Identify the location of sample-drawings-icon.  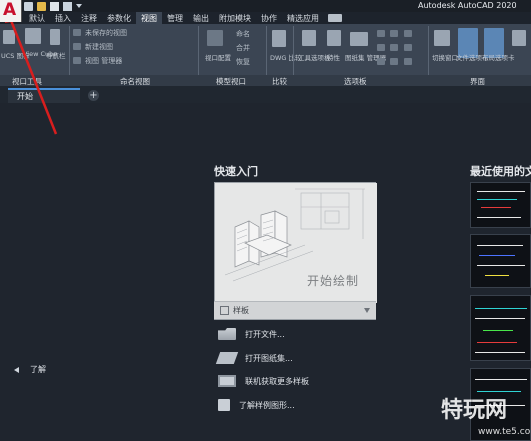
(224, 405).